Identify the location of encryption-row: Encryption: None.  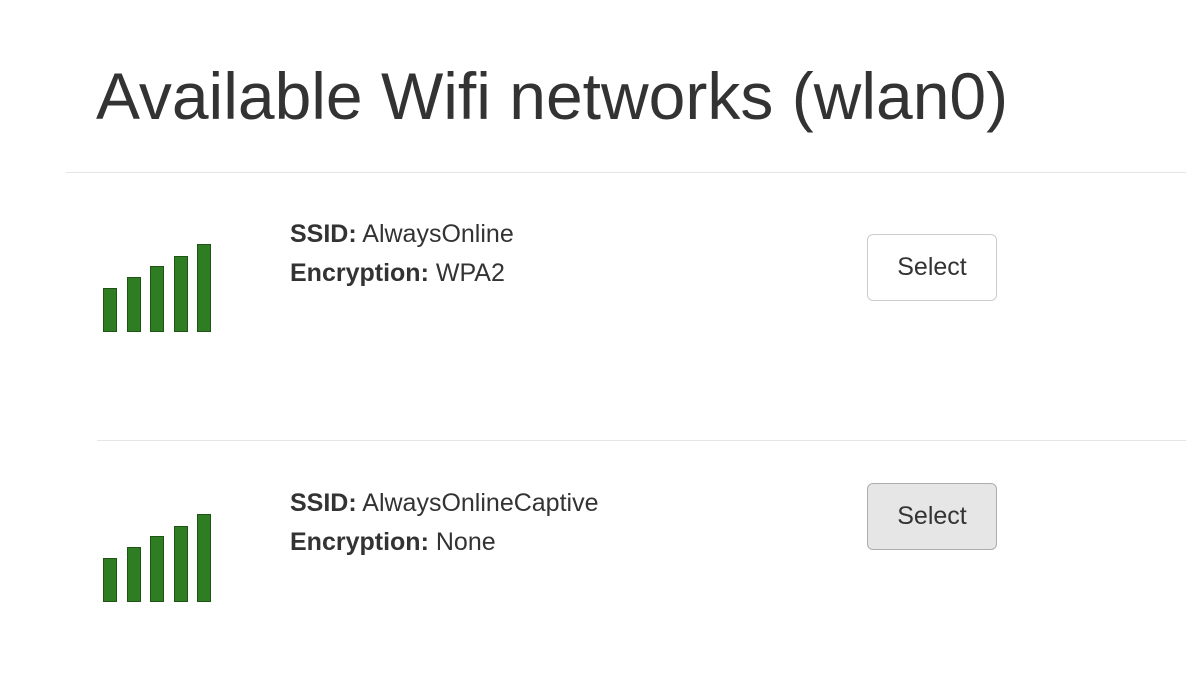
(444, 542).